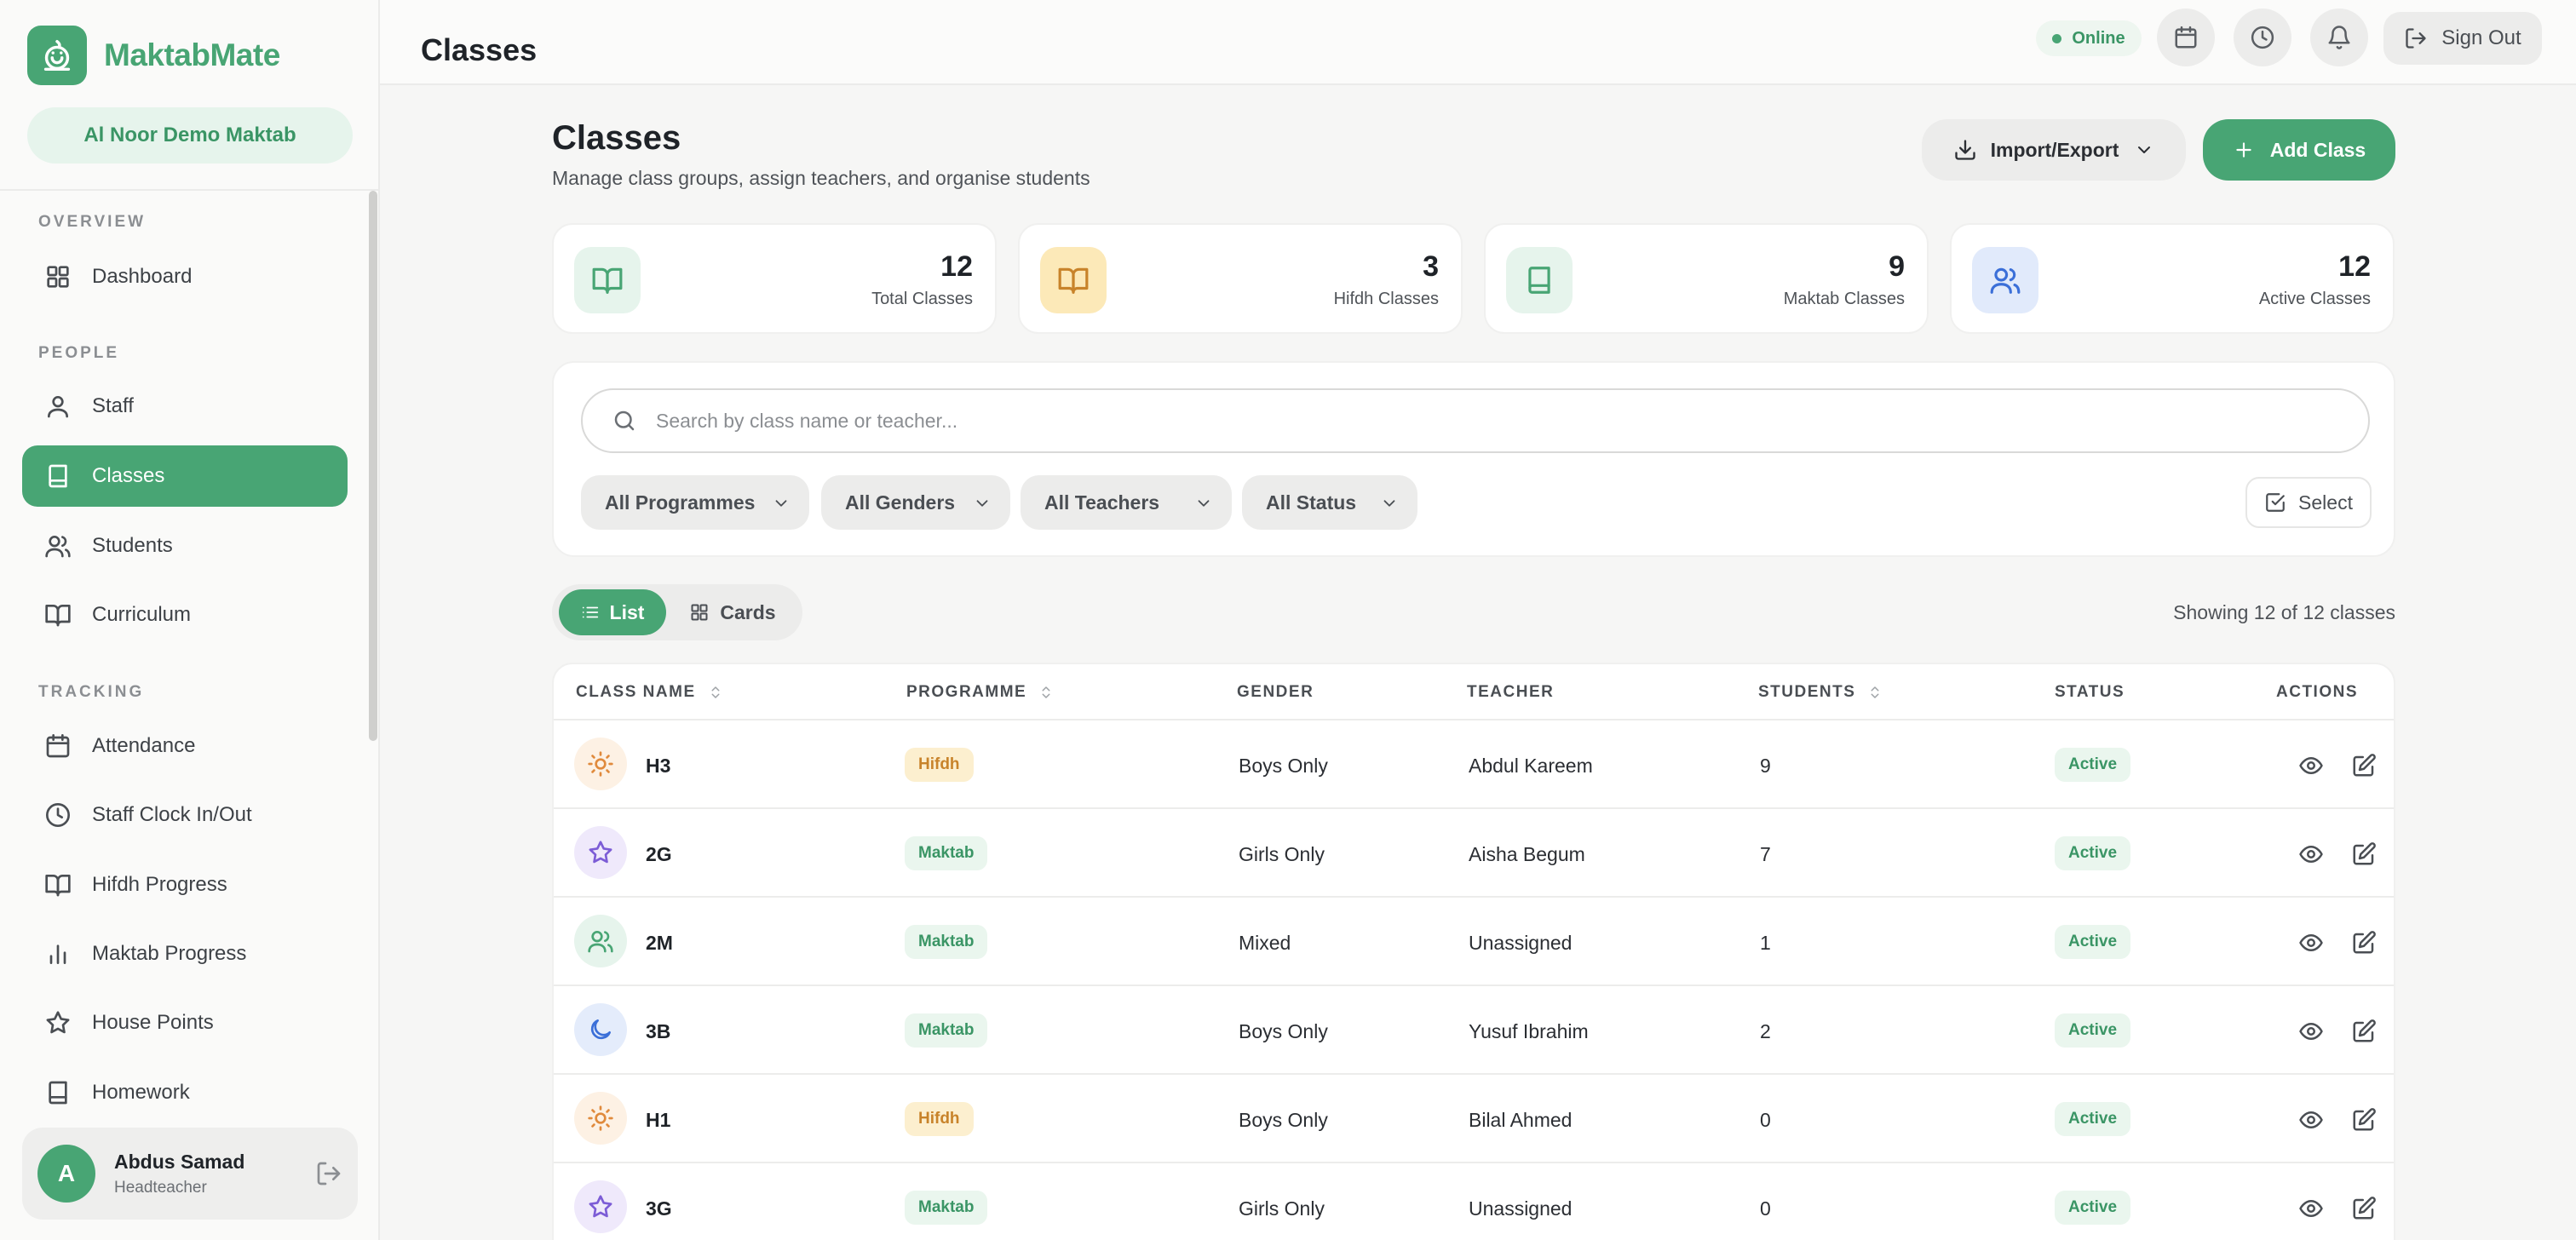 The width and height of the screenshot is (2576, 1240). Describe the element at coordinates (649, 692) in the screenshot. I see `col-class-name: CLASS NAME` at that location.